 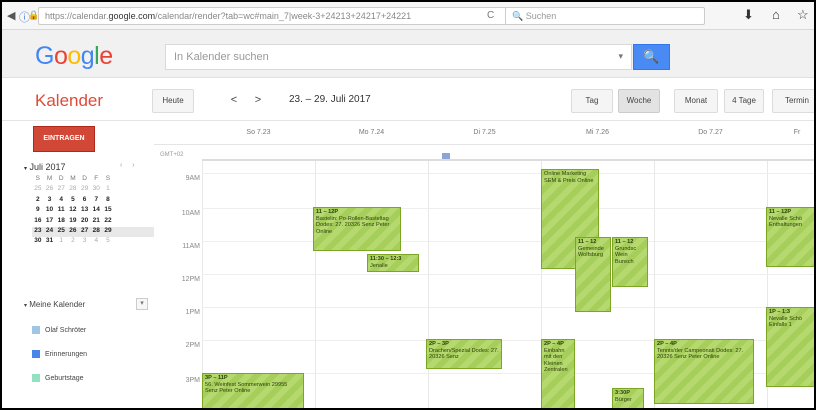 What do you see at coordinates (38, 211) in the screenshot?
I see `mini-calendar-day: 9` at bounding box center [38, 211].